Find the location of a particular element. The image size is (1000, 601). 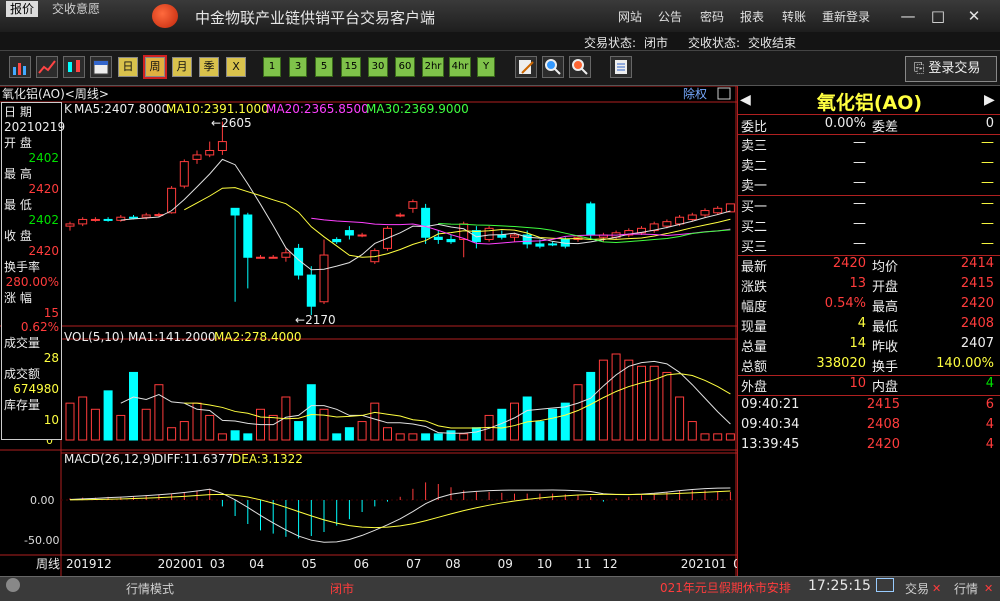

macd-axis-0: 0.00 is located at coordinates (42, 500).